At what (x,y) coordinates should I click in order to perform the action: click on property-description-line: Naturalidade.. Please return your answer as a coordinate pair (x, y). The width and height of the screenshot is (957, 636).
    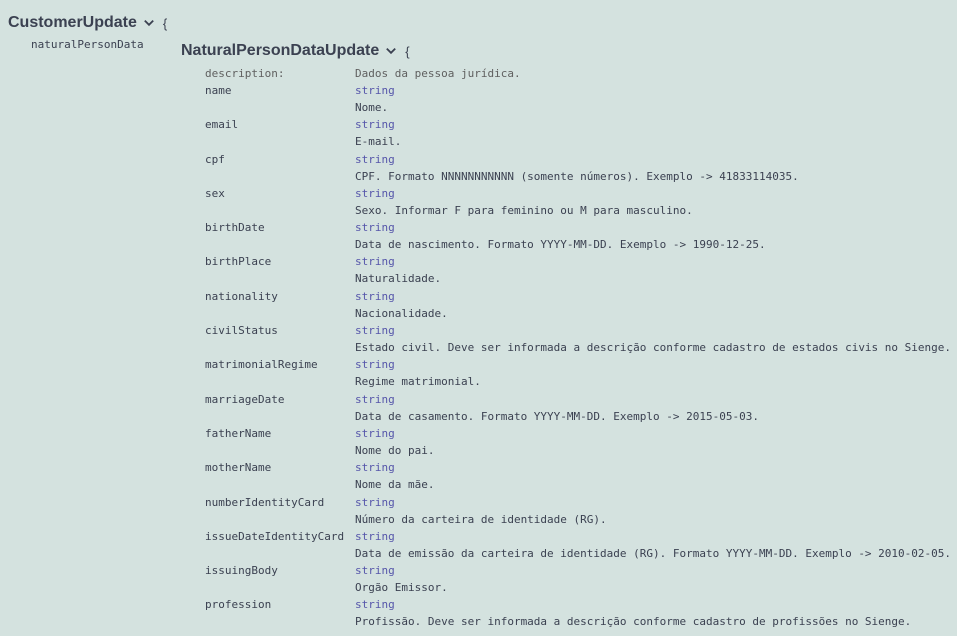
    Looking at the image, I should click on (580, 278).